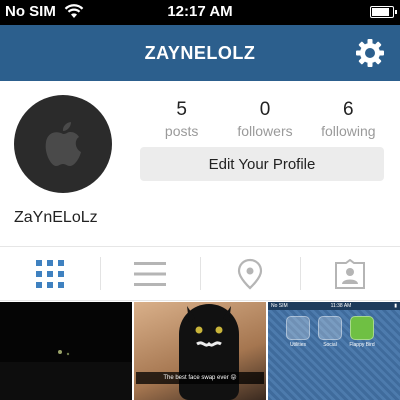 This screenshot has width=400, height=400. I want to click on black-cat-image, so click(209, 352).